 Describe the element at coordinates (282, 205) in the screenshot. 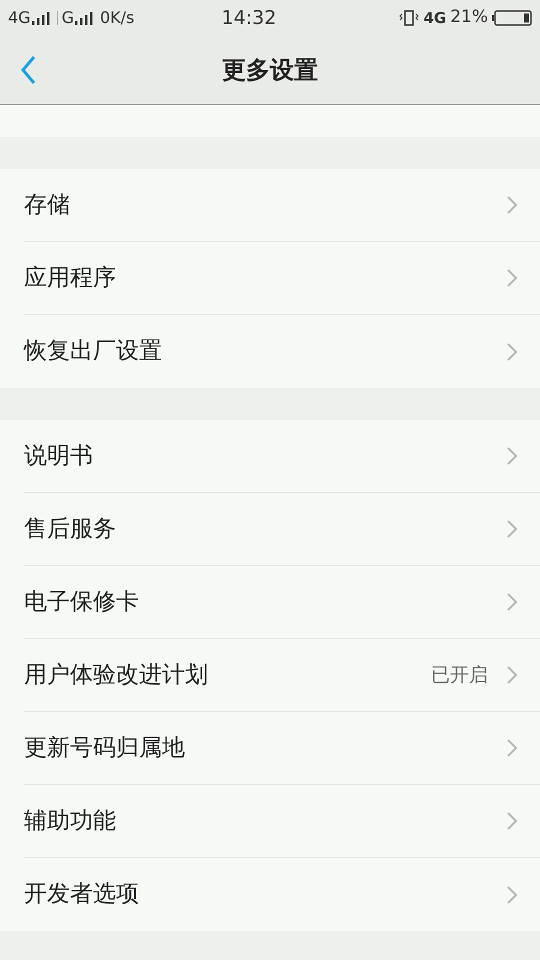

I see `settings-row: 存储` at that location.